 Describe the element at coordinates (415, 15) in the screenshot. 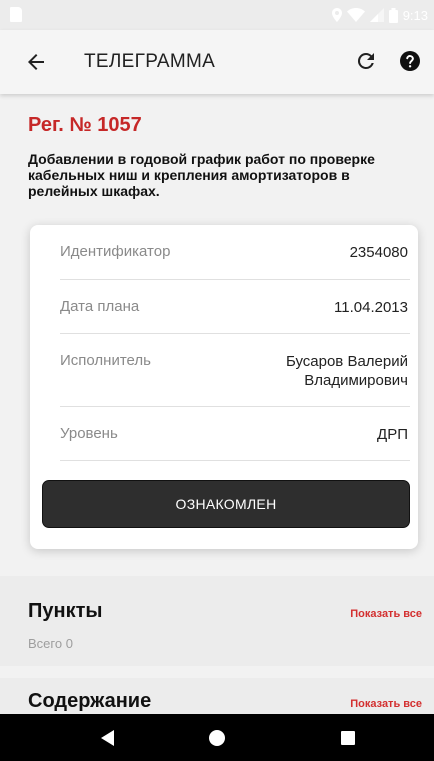

I see `status-time: 9:13` at that location.